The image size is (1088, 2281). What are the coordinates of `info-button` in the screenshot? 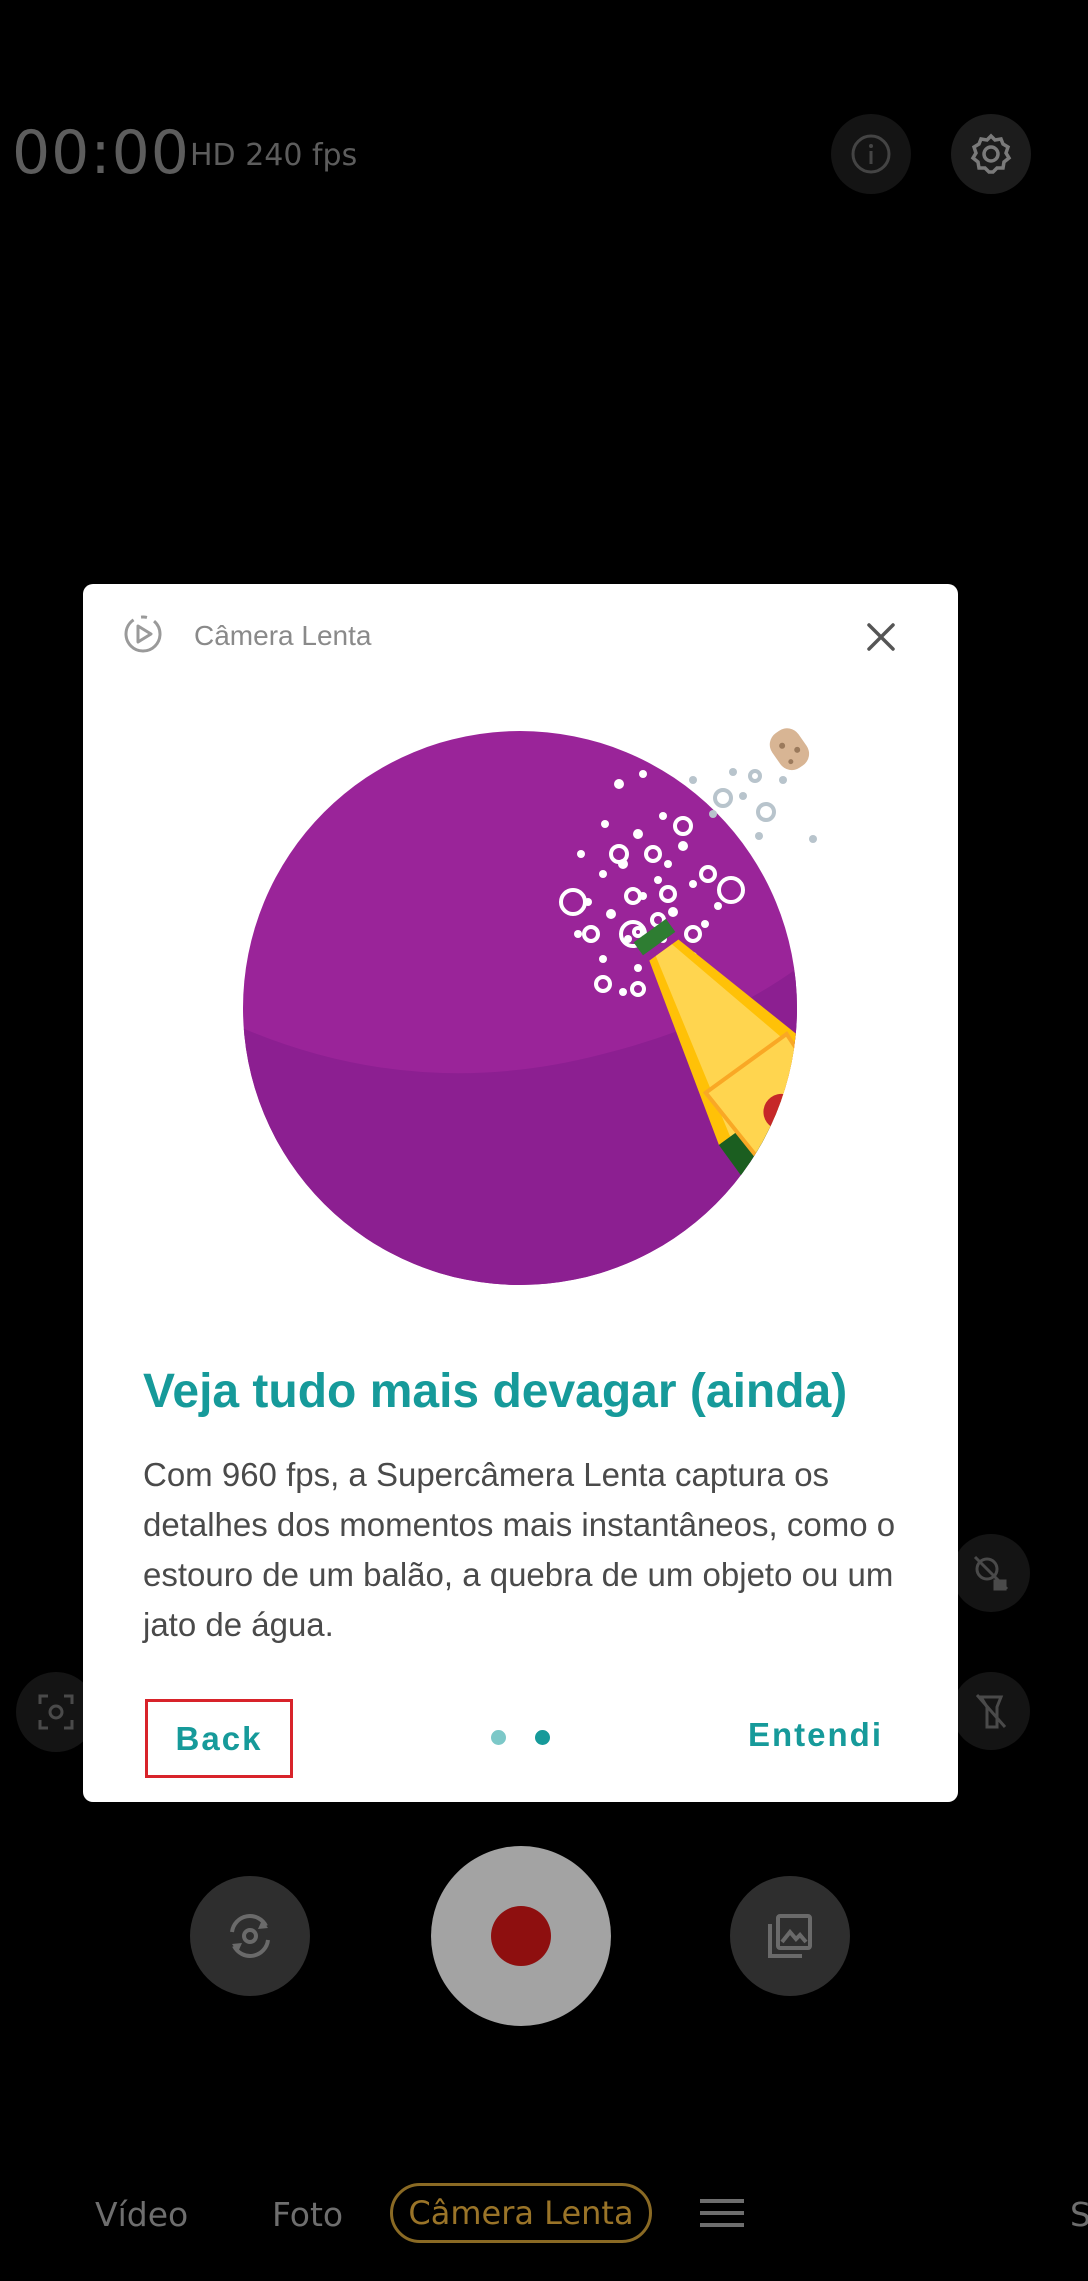 It's located at (871, 154).